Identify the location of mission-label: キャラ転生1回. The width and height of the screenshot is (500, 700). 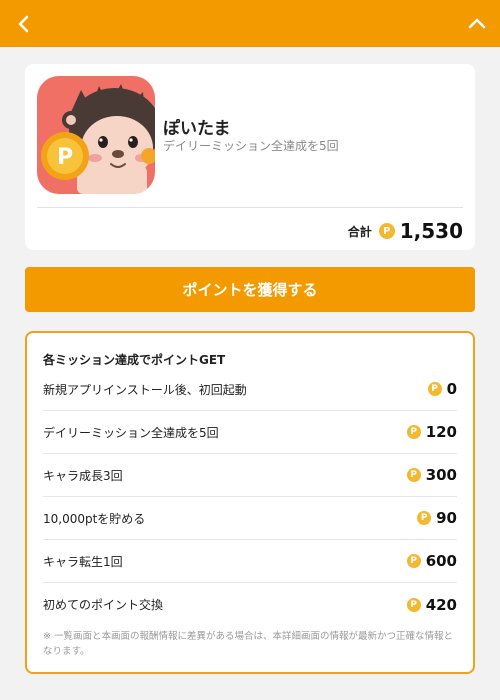
(83, 561).